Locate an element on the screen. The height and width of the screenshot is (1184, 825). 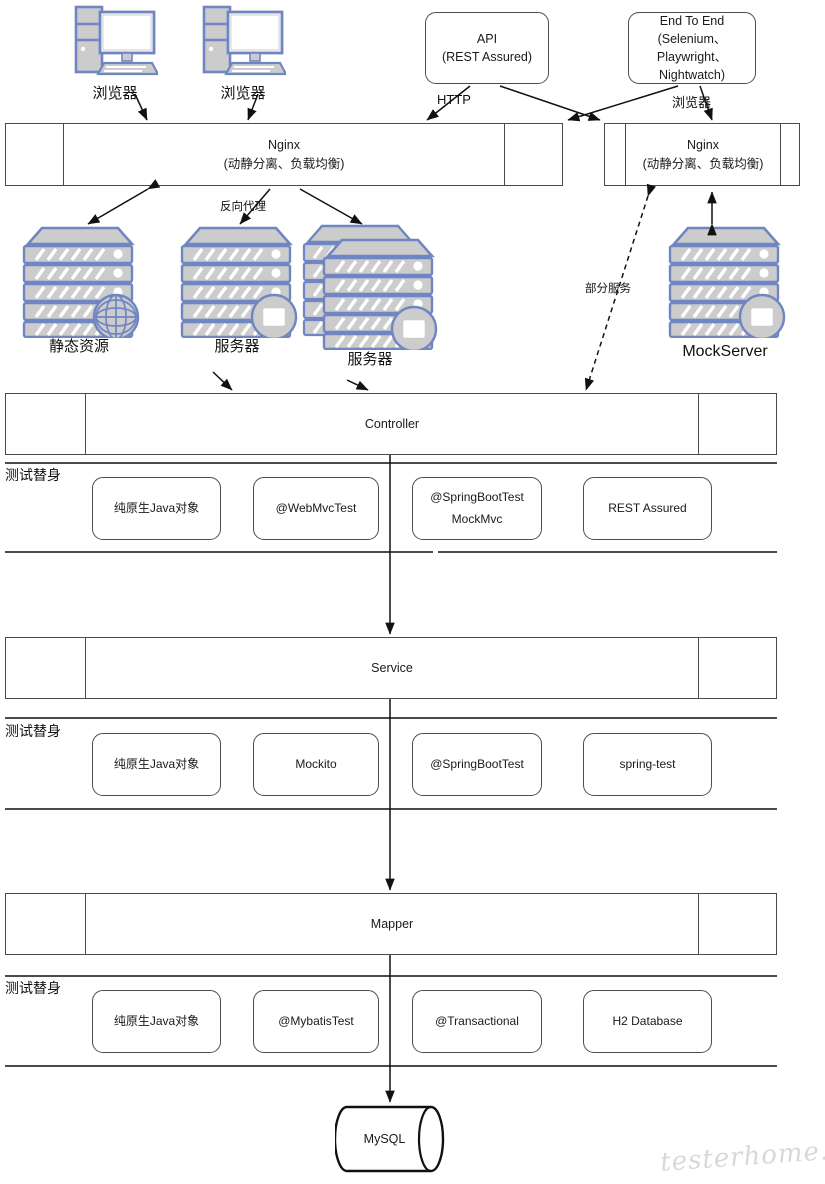
browser-node-1: 浏览器 is located at coordinates (116, 56).